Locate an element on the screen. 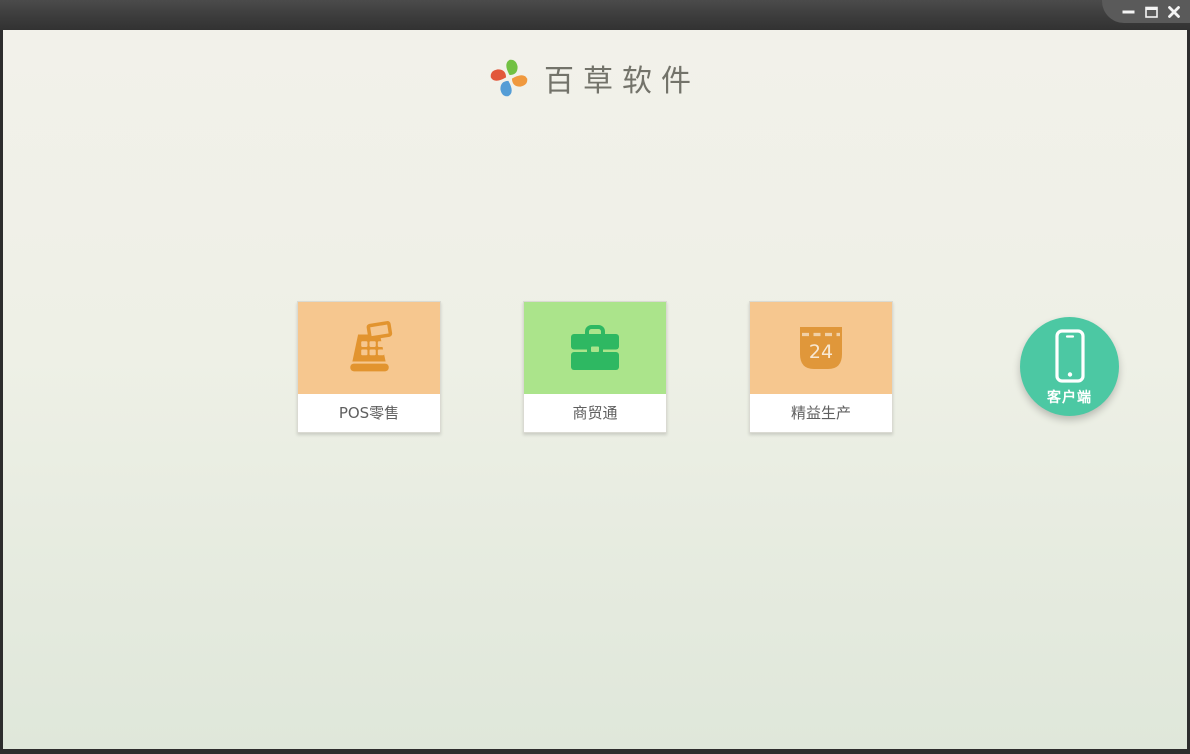 This screenshot has height=754, width=1190. maximize-icon is located at coordinates (1151, 12).